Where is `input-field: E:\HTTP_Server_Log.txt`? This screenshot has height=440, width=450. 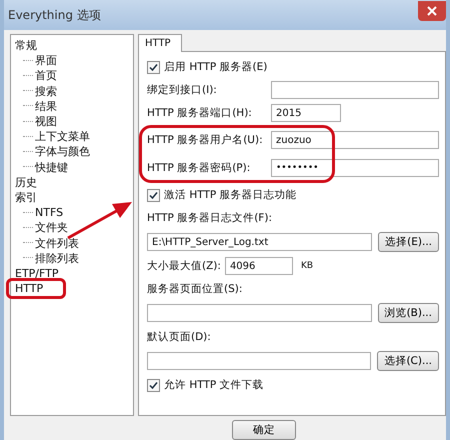
input-field: E:\HTTP_Server_Log.txt is located at coordinates (259, 242).